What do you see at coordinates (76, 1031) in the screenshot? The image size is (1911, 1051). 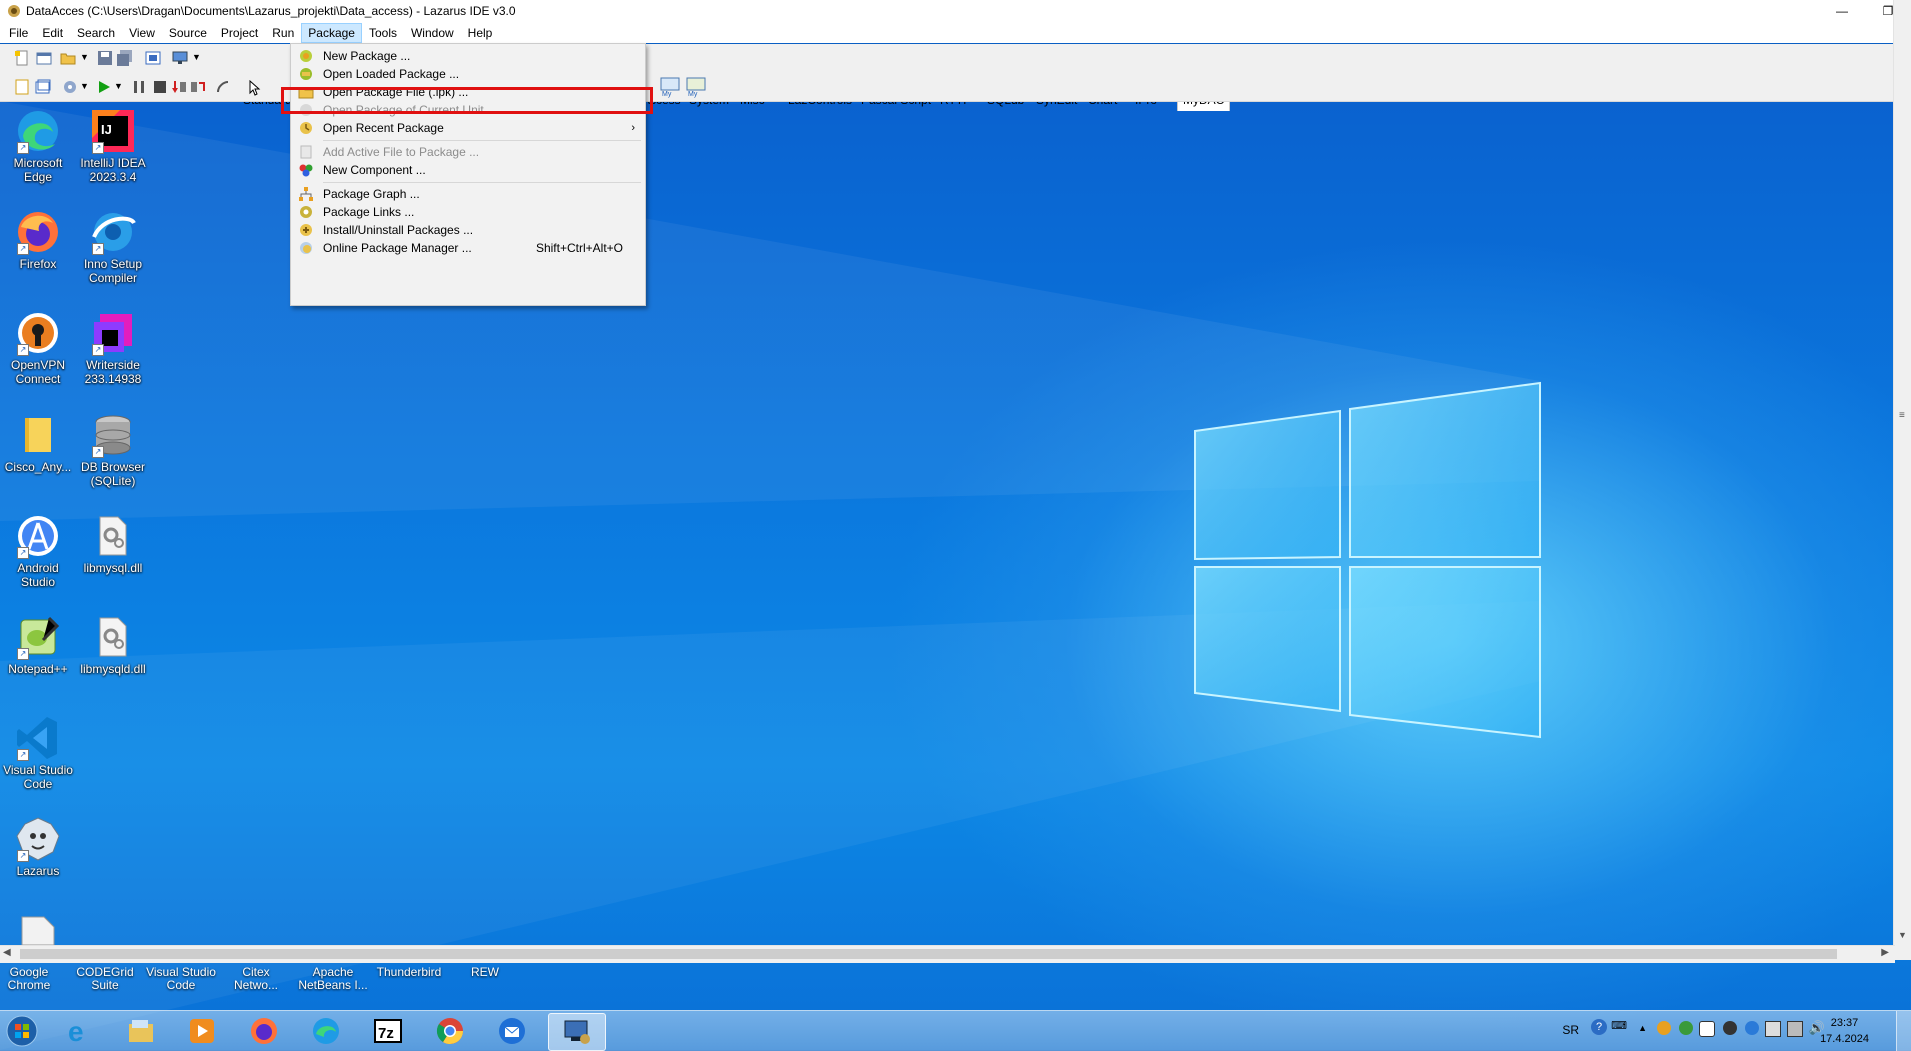 I see `internet-explorer-icon: e` at bounding box center [76, 1031].